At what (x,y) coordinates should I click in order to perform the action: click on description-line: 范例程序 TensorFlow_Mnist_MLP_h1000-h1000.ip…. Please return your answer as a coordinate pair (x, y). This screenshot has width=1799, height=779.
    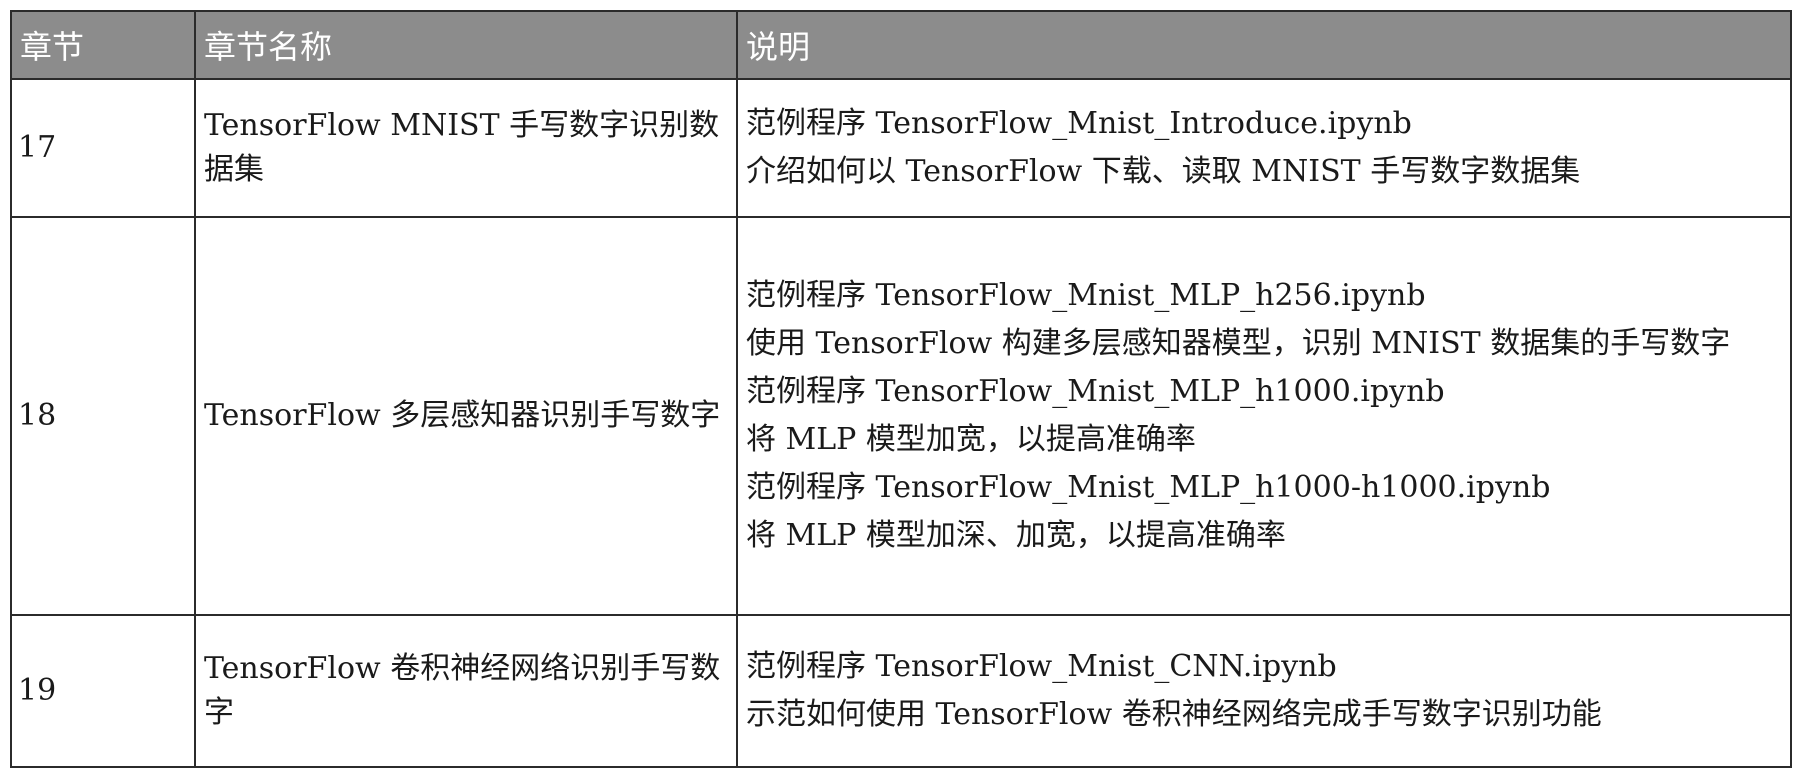
    Looking at the image, I should click on (1148, 487).